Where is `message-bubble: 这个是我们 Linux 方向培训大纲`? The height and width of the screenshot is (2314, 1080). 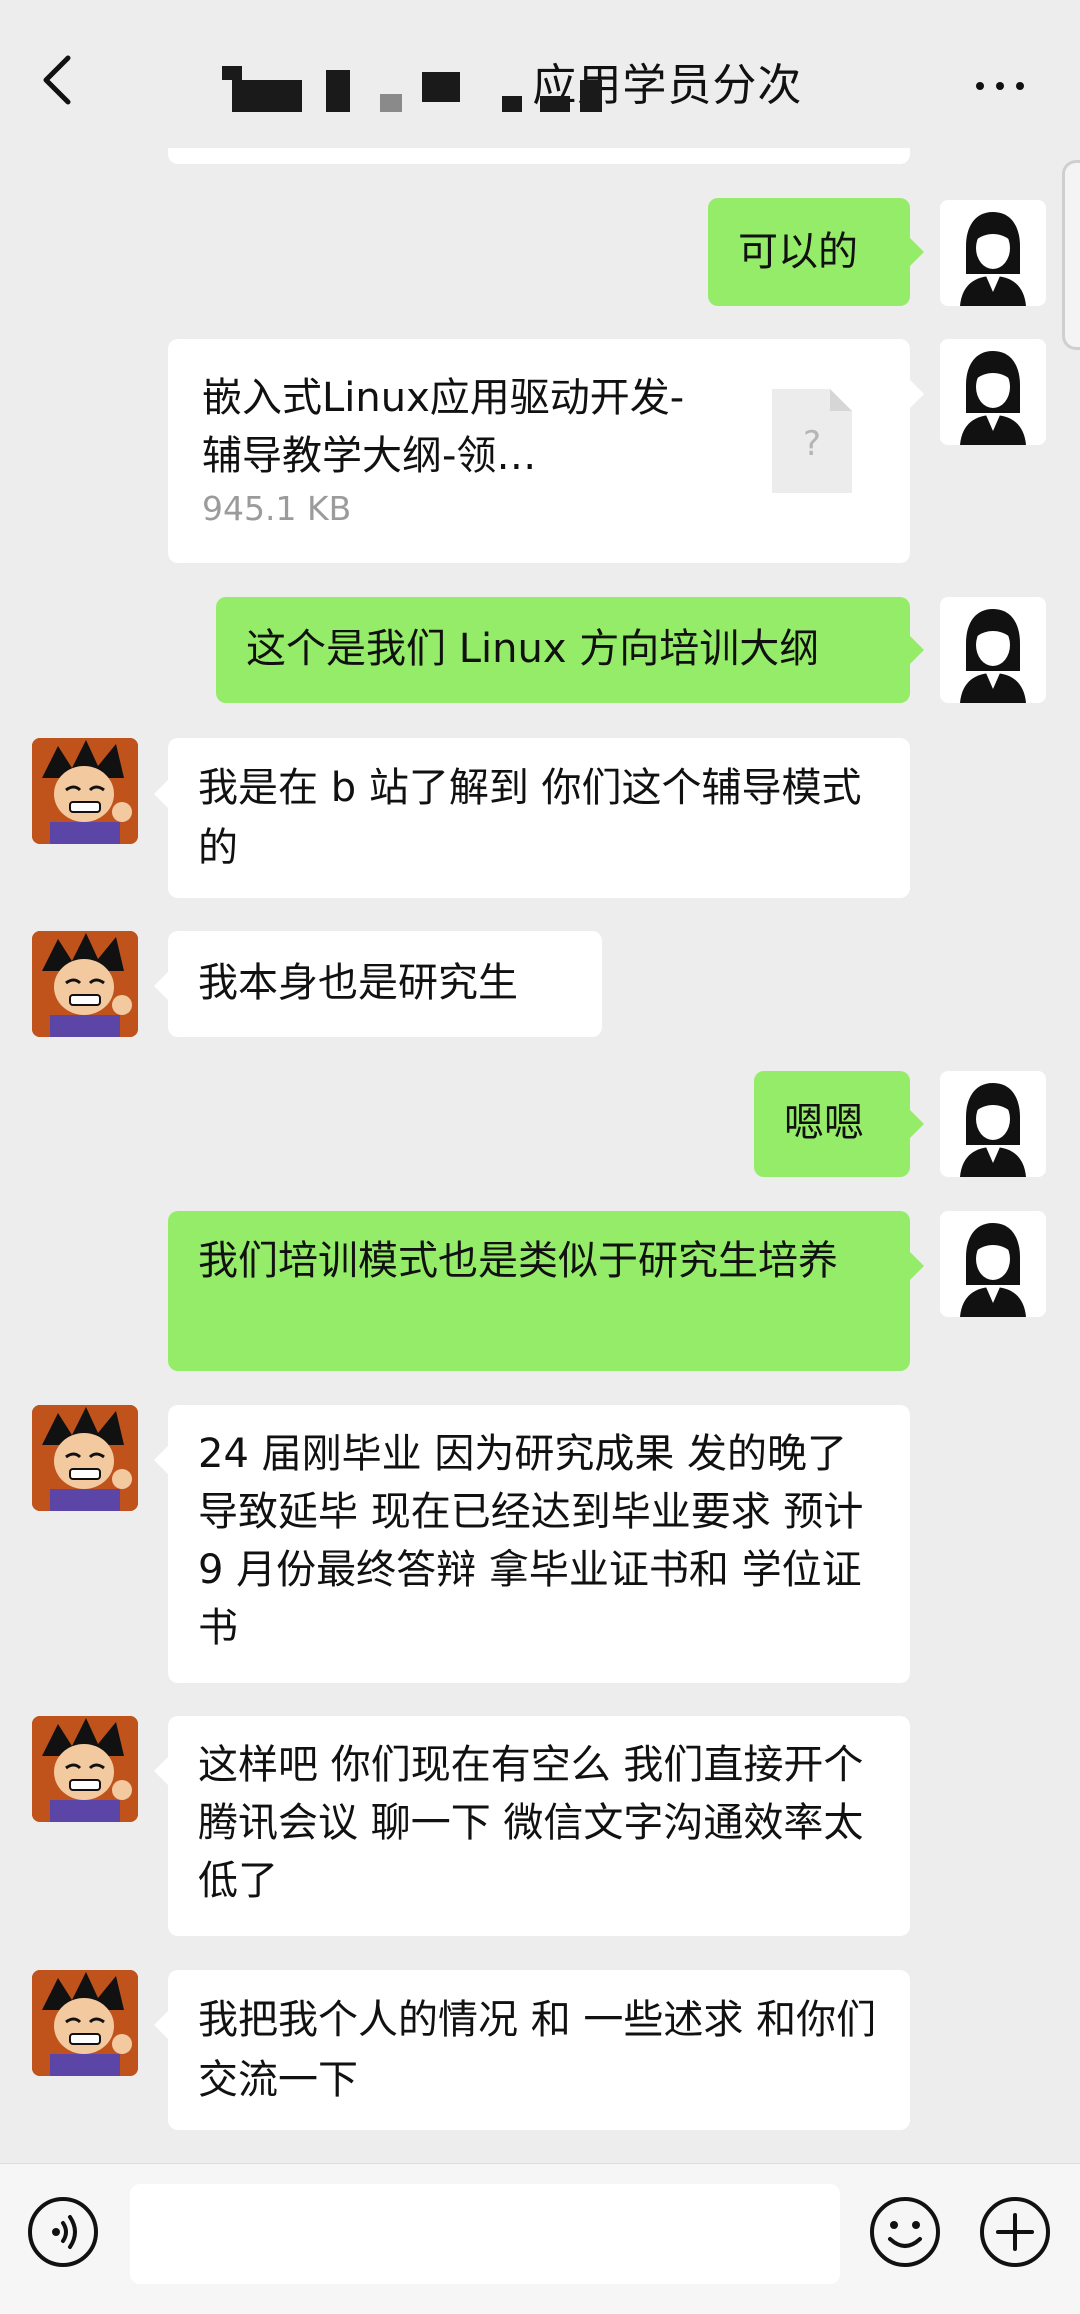 message-bubble: 这个是我们 Linux 方向培训大纲 is located at coordinates (563, 650).